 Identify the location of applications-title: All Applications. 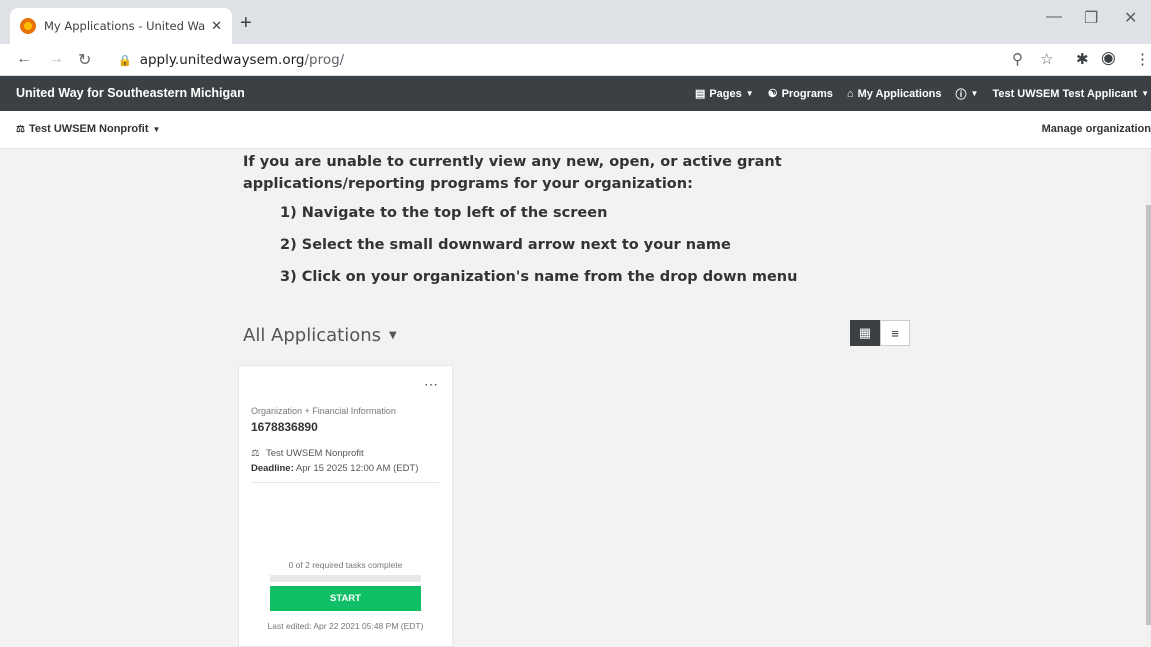
(312, 335).